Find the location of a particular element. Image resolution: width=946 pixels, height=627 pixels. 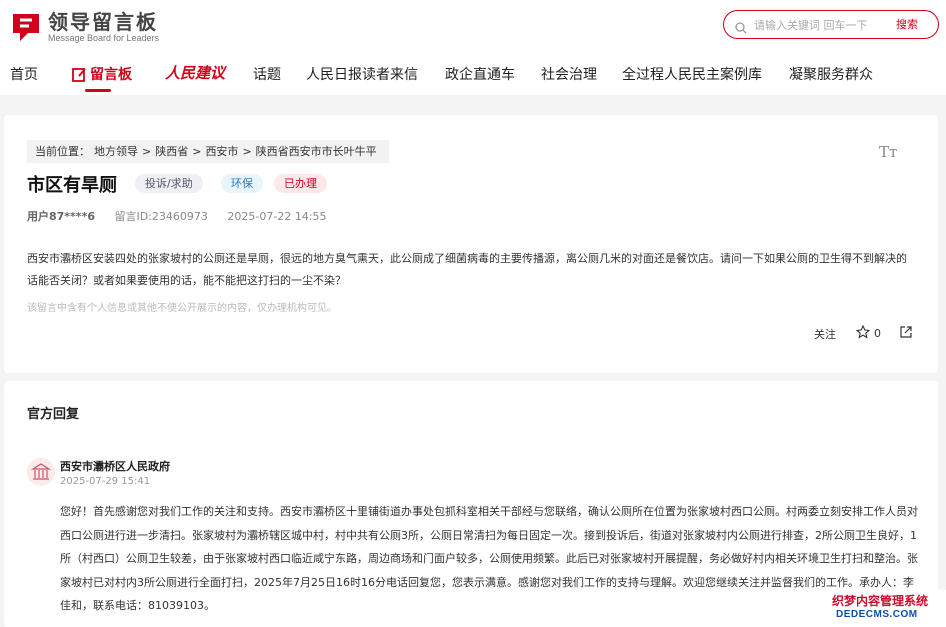

nav-democracy-cases: 全过程人民民主案例库 is located at coordinates (692, 74).